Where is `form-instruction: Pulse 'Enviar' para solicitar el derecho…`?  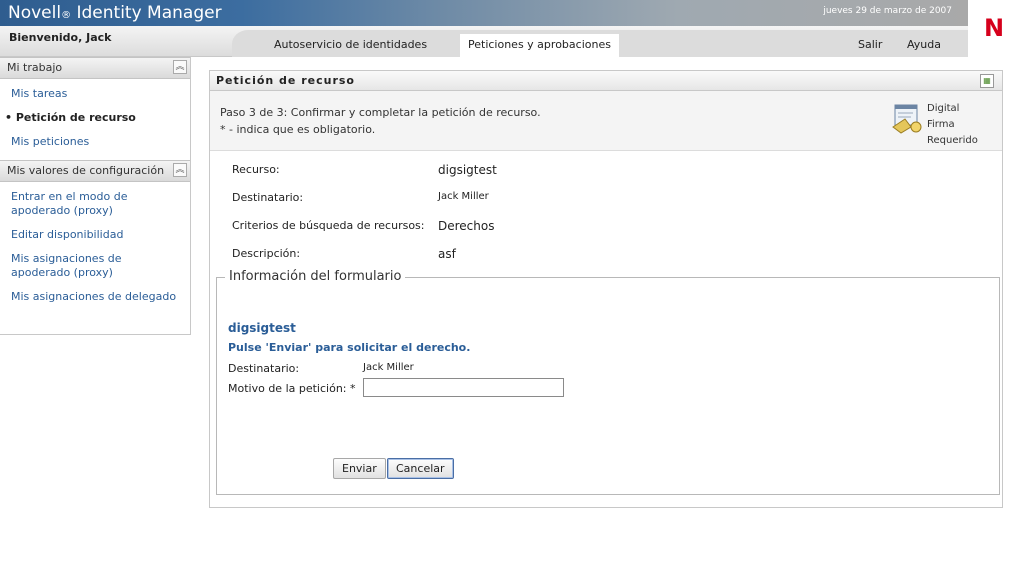 form-instruction: Pulse 'Enviar' para solicitar el derecho… is located at coordinates (349, 347).